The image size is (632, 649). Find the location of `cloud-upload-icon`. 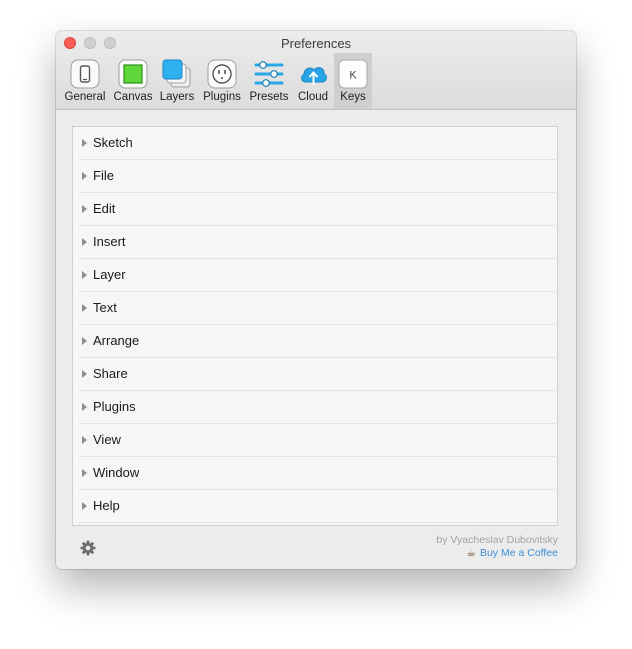

cloud-upload-icon is located at coordinates (314, 76).